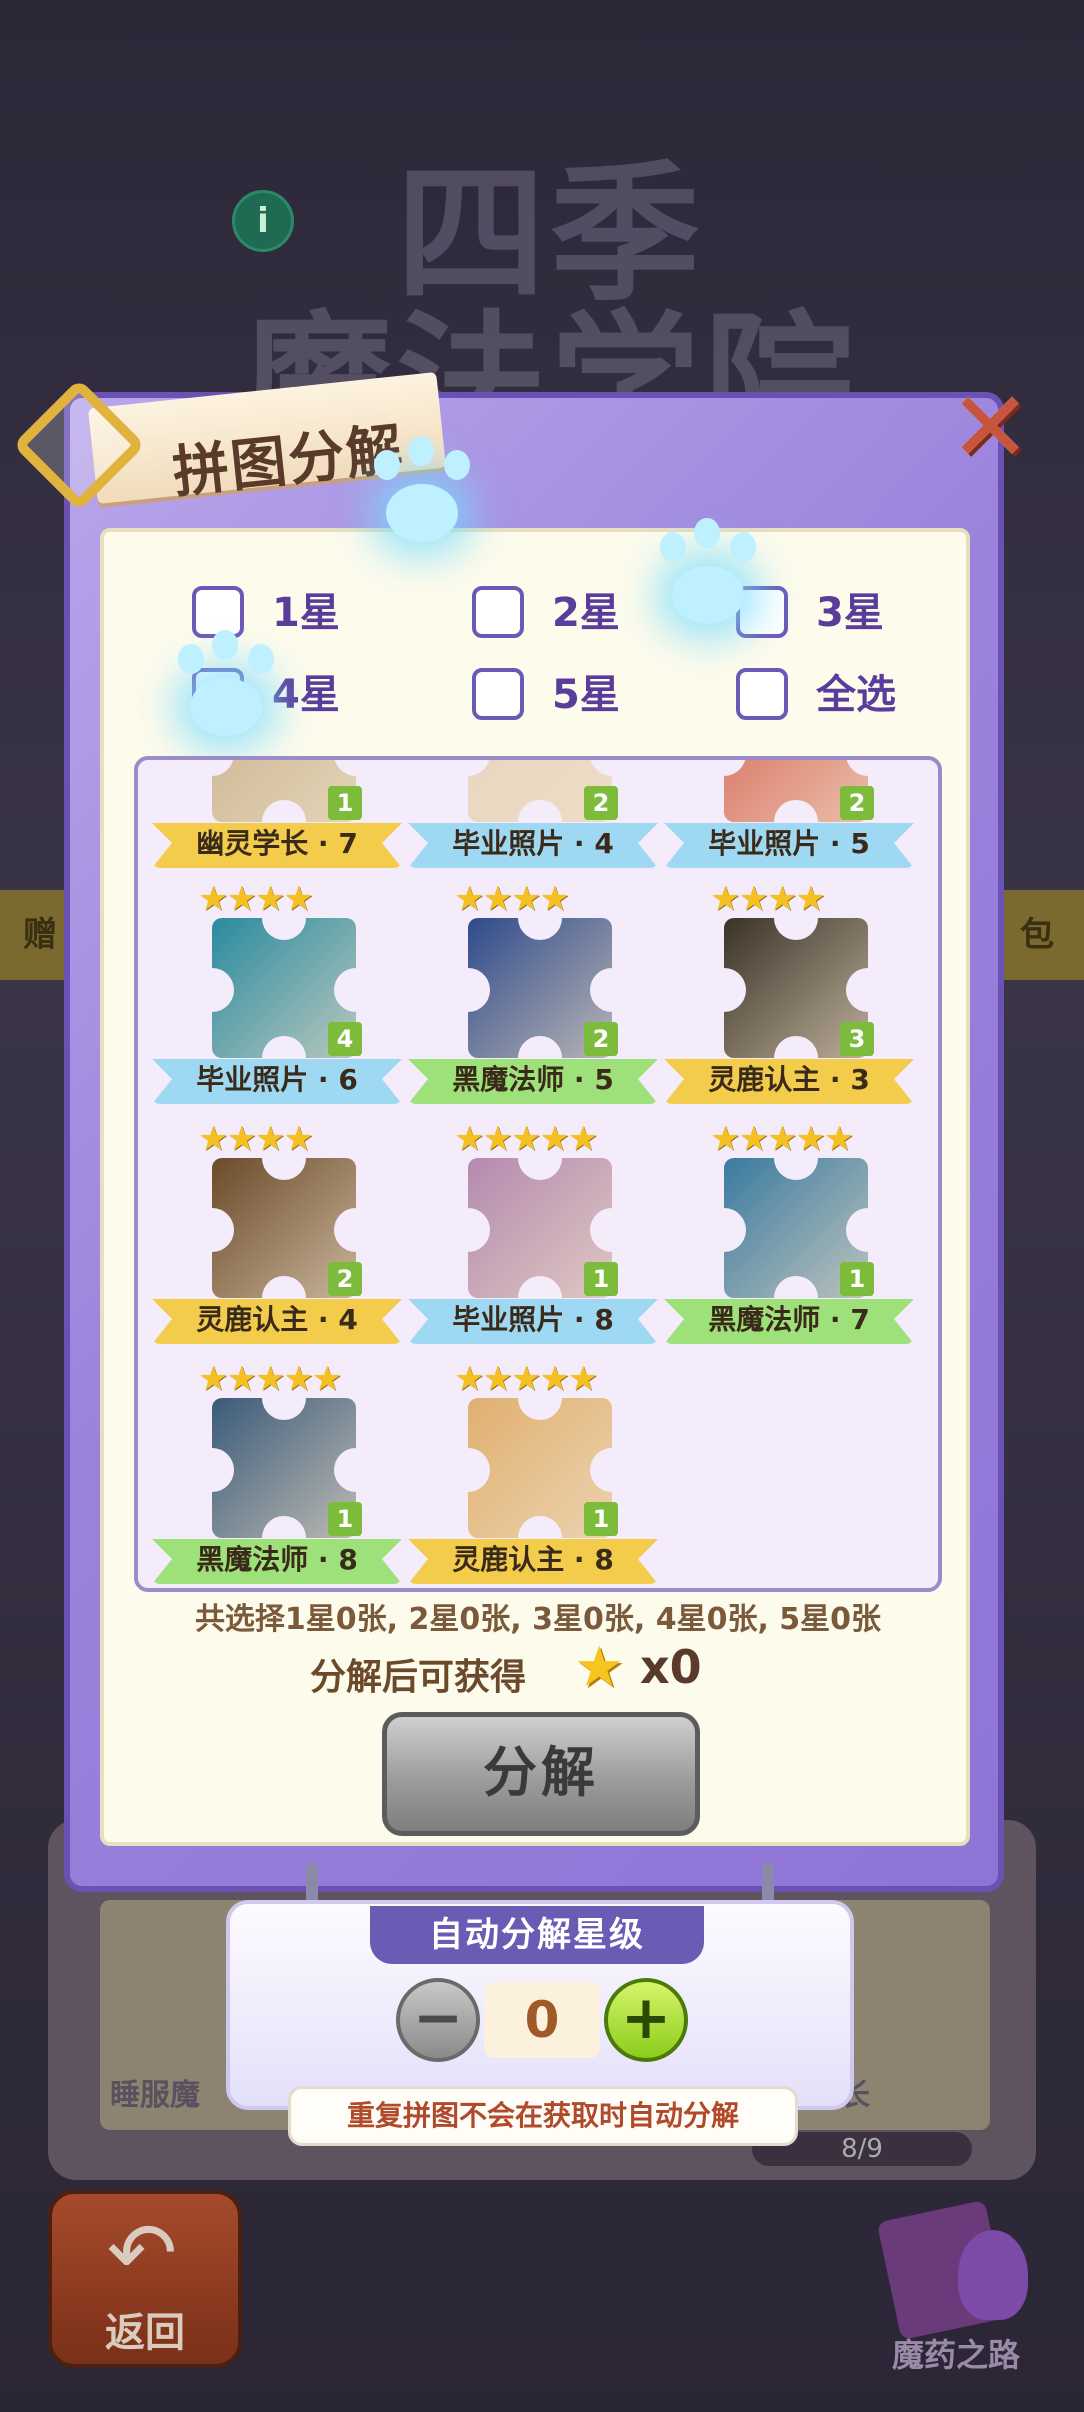 The image size is (1084, 2412). Describe the element at coordinates (789, 1237) in the screenshot. I see `puzzle-piece-card: ★★★★★ 1 黑魔法师 · 7` at that location.